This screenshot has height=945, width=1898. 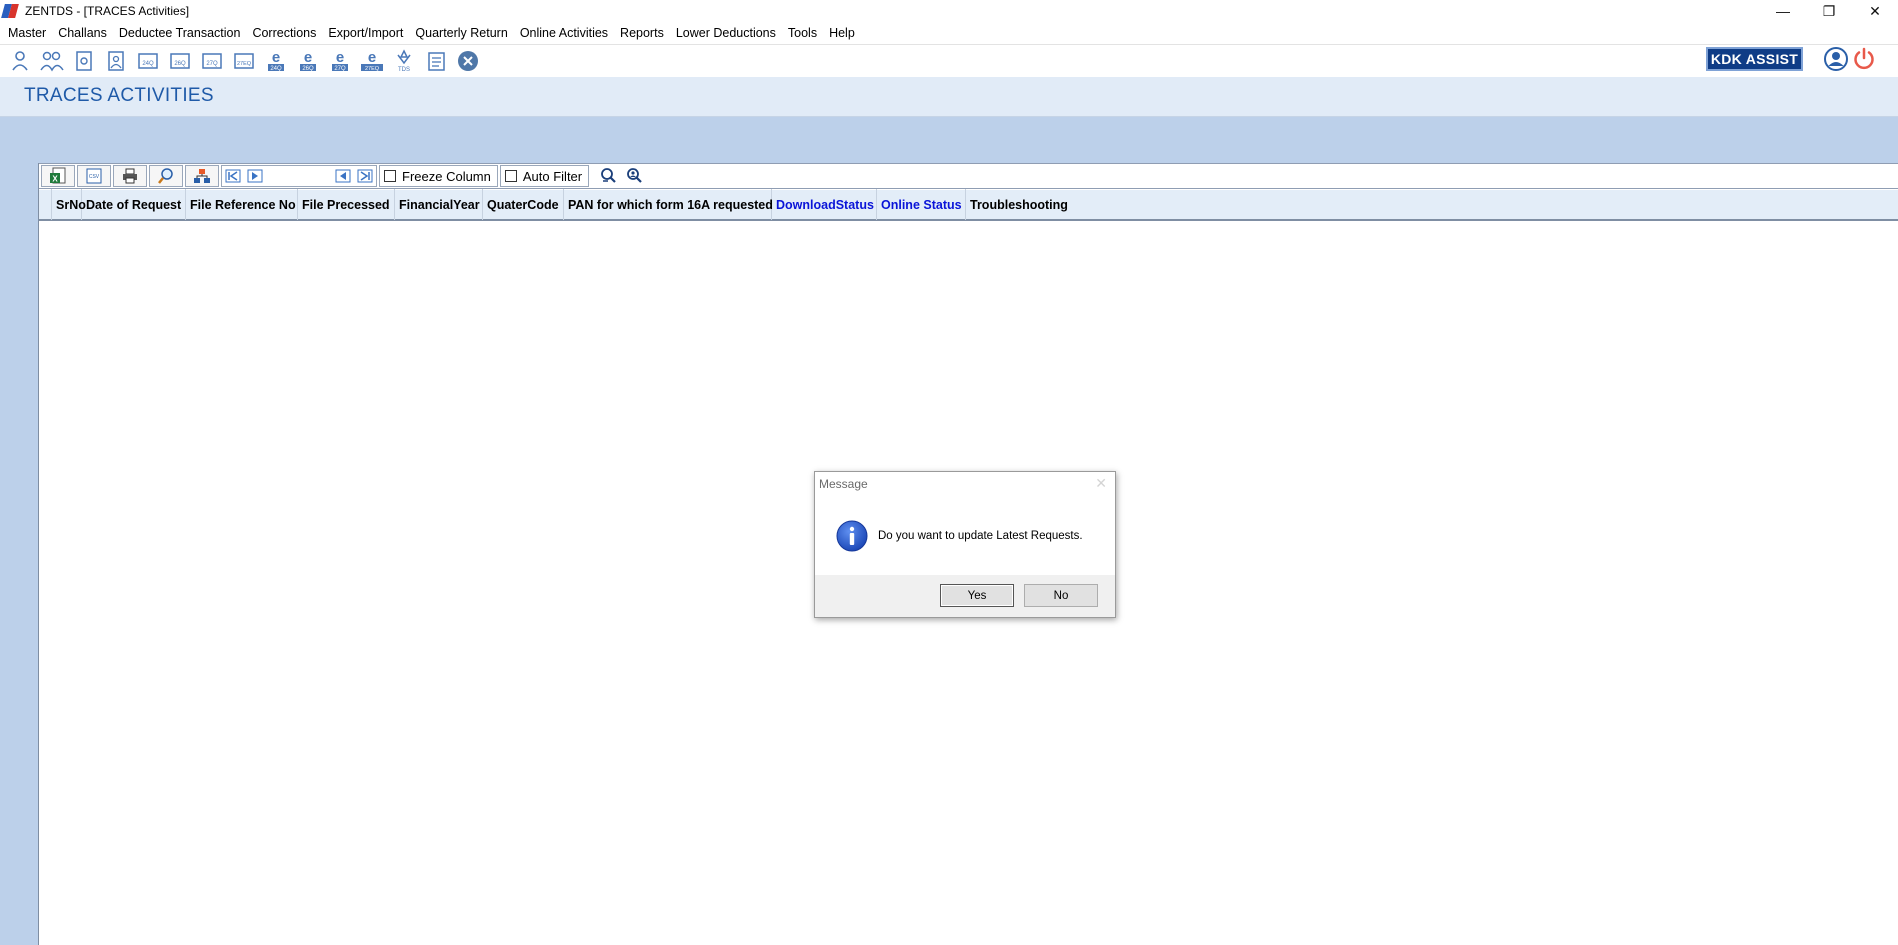 I want to click on page-header: TRACES ACTIVITIES, so click(x=949, y=97).